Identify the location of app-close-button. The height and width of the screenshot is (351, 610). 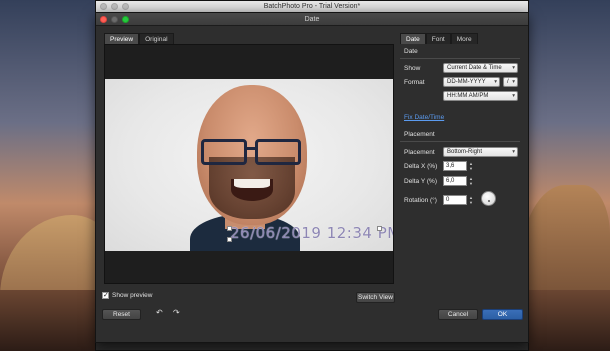
(103, 6).